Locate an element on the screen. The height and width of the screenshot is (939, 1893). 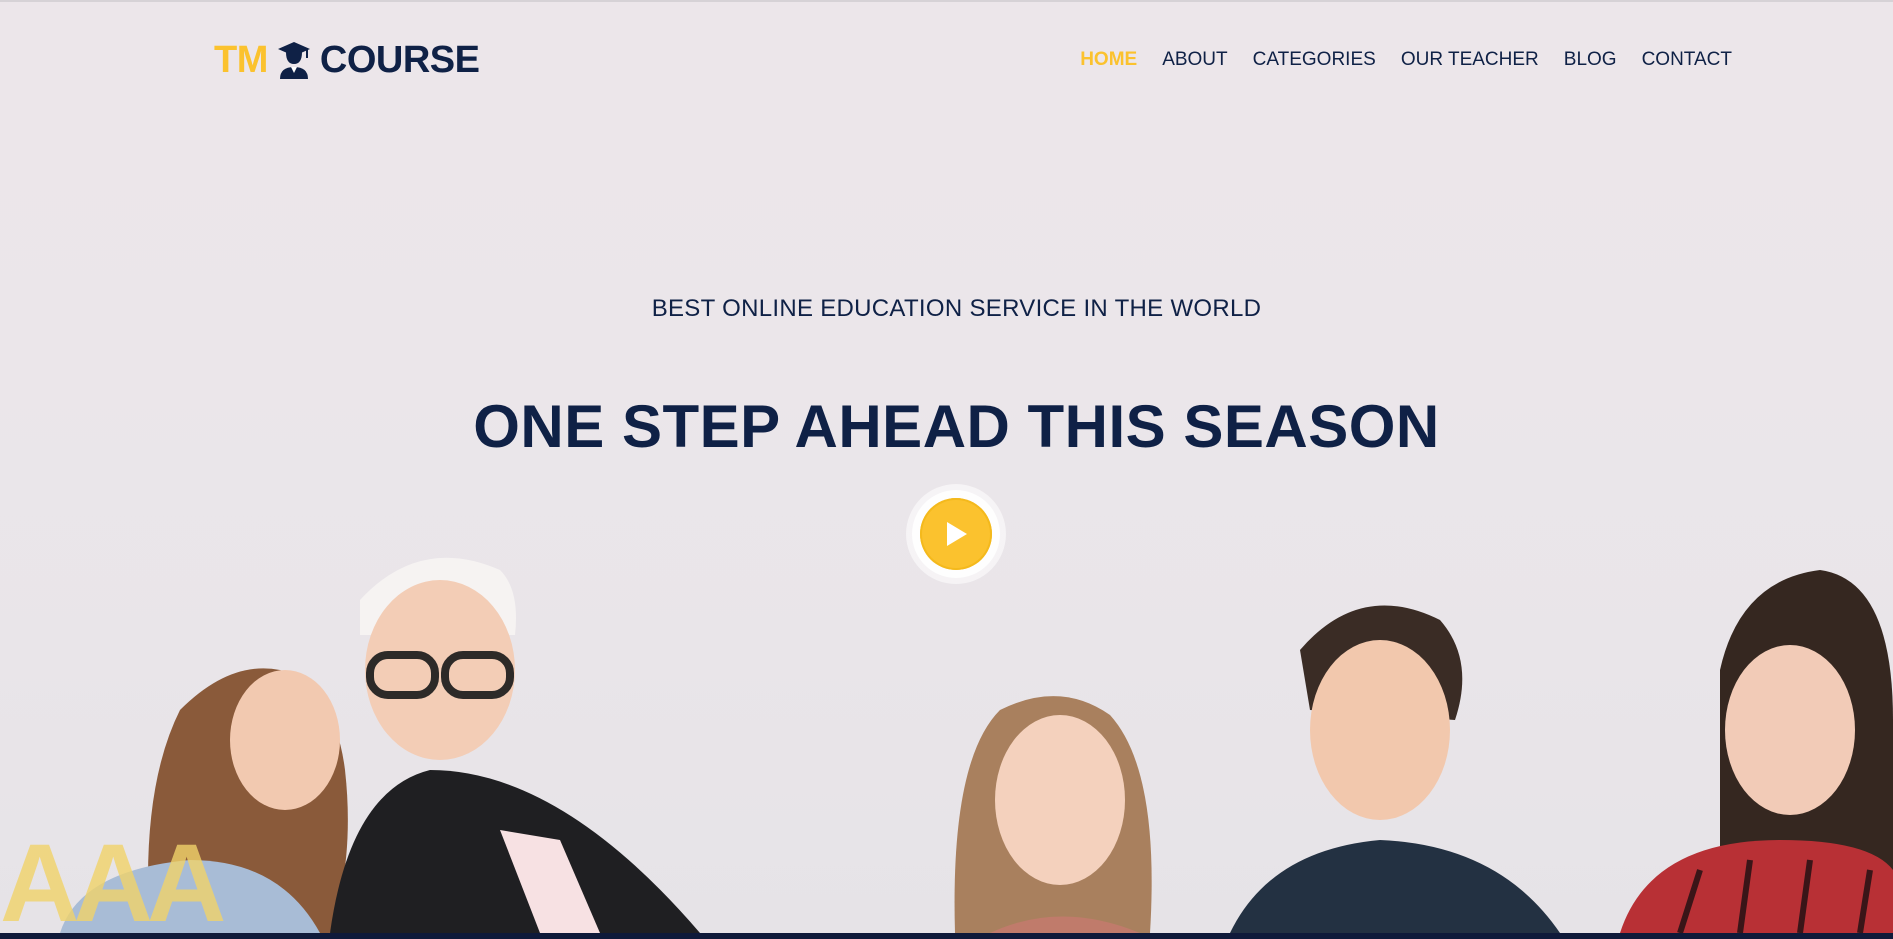
nav-contact: CONTACT is located at coordinates (1687, 60).